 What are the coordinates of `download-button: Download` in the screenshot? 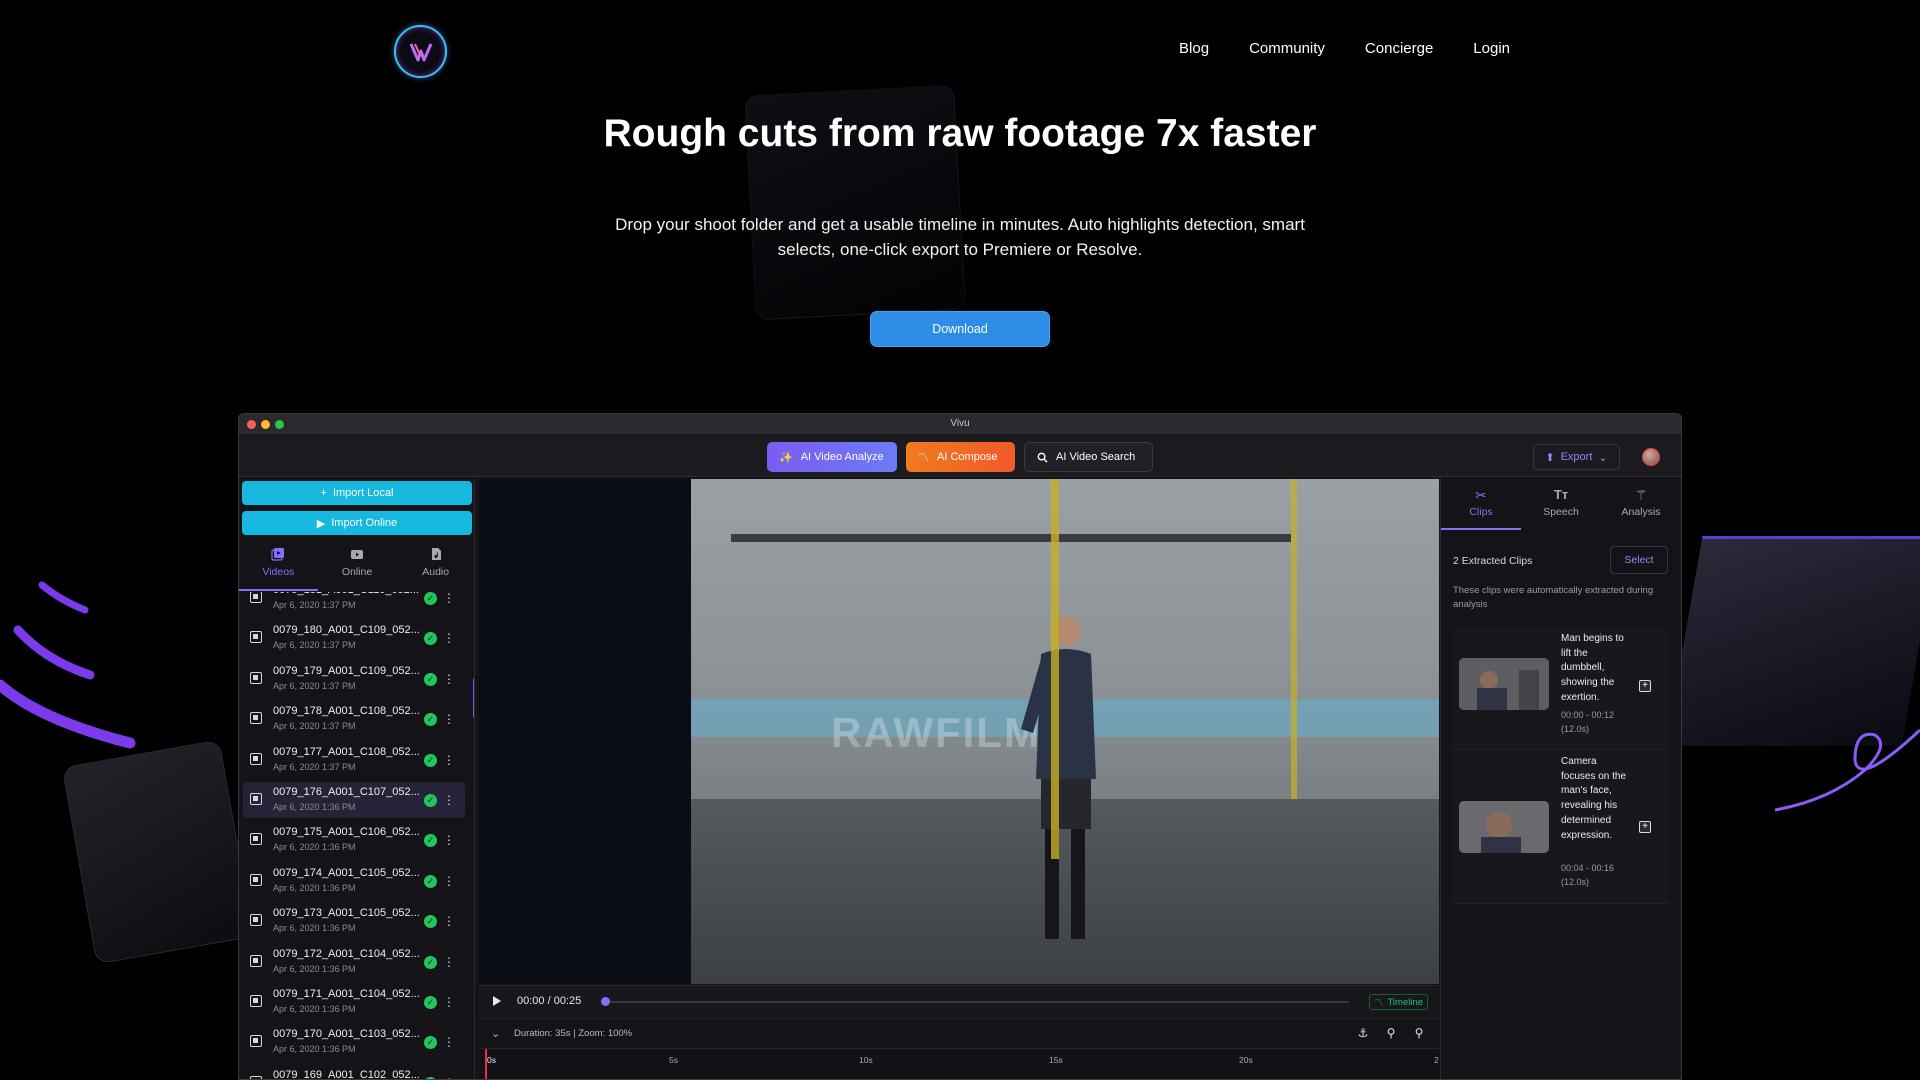 It's located at (960, 329).